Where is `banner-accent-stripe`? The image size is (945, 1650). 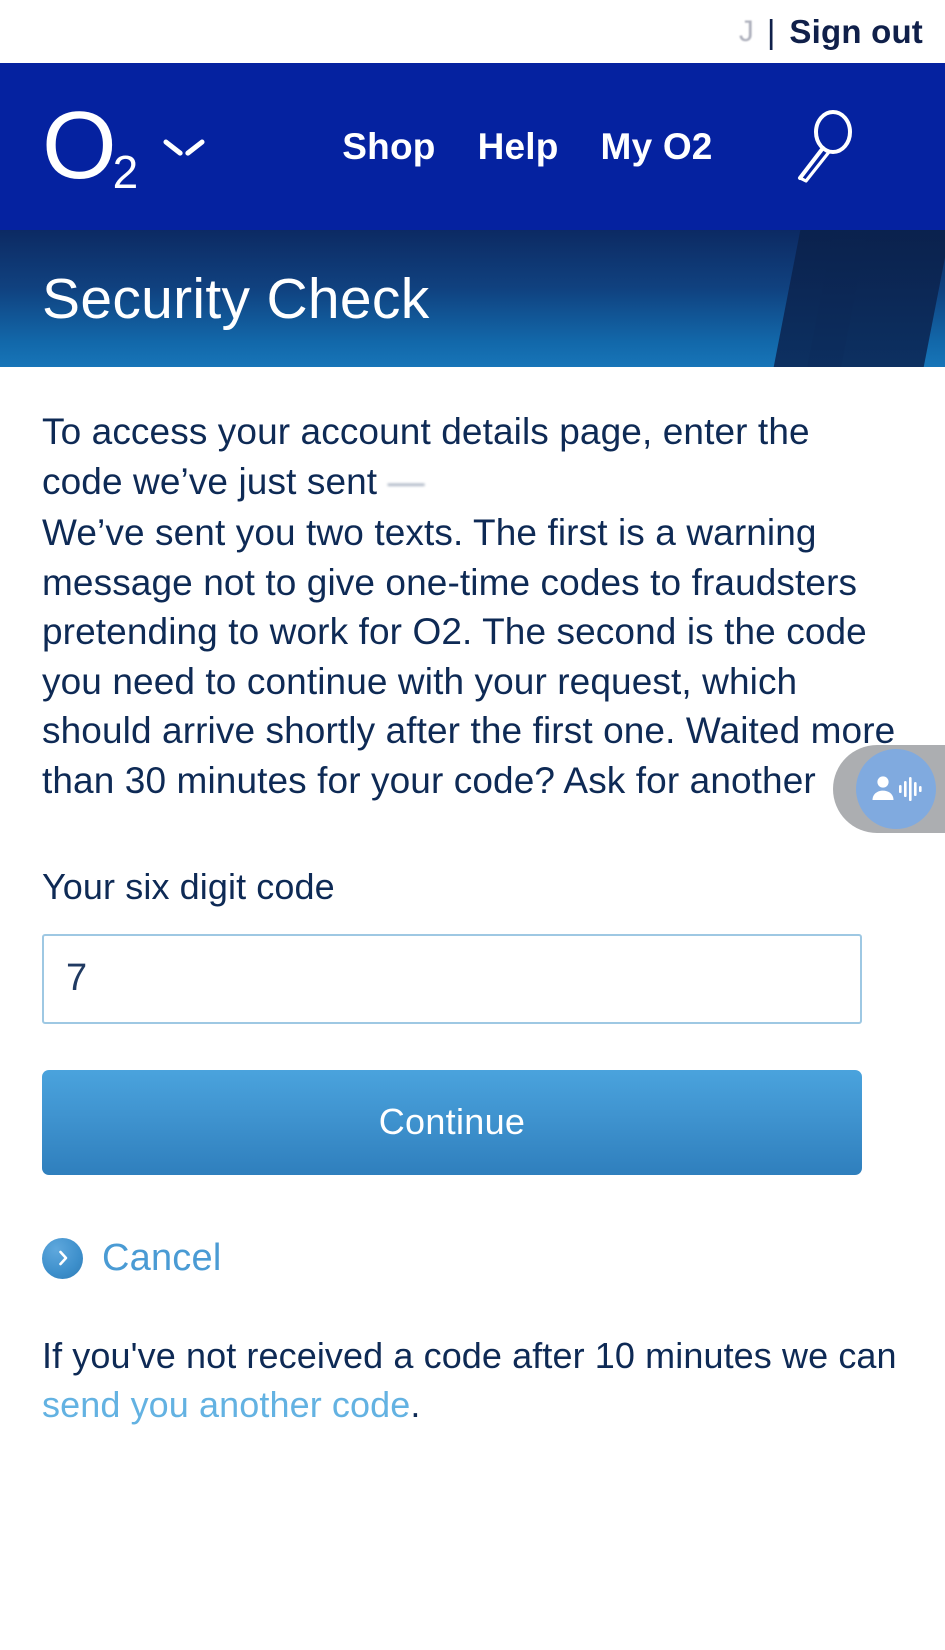 banner-accent-stripe is located at coordinates (855, 298).